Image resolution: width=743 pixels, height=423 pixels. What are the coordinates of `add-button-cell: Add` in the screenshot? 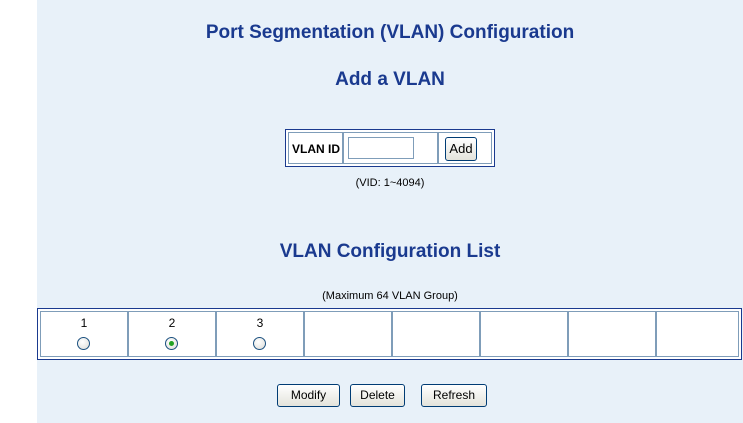 It's located at (465, 148).